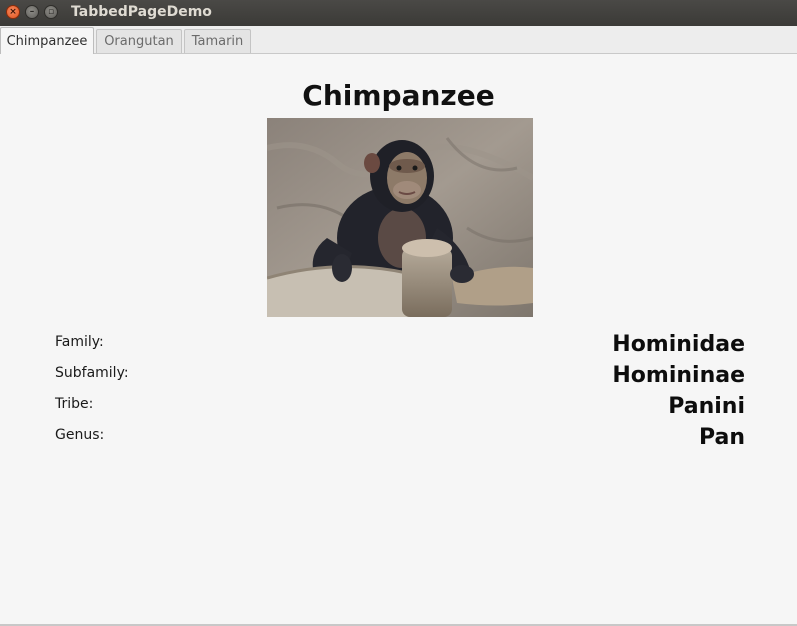 This screenshot has height=626, width=797. I want to click on genus-label: Genus:, so click(80, 435).